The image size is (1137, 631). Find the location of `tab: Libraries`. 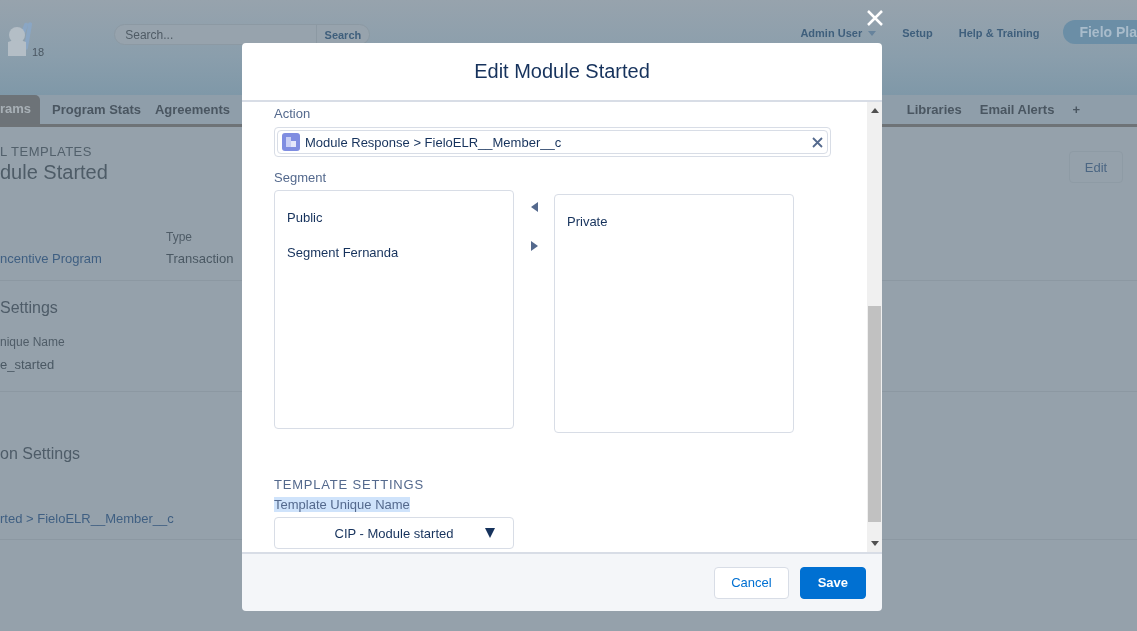

tab: Libraries is located at coordinates (934, 109).